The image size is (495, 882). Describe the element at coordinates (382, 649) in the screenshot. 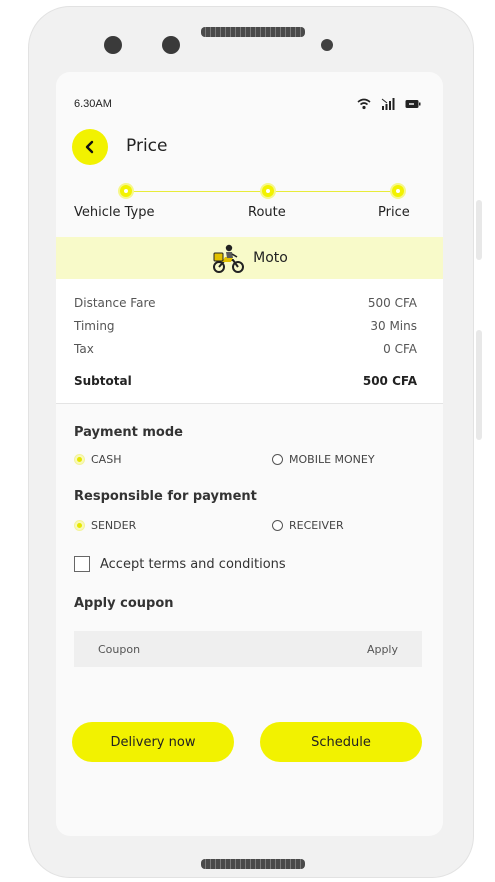

I see `apply-coupon-button: Apply` at that location.